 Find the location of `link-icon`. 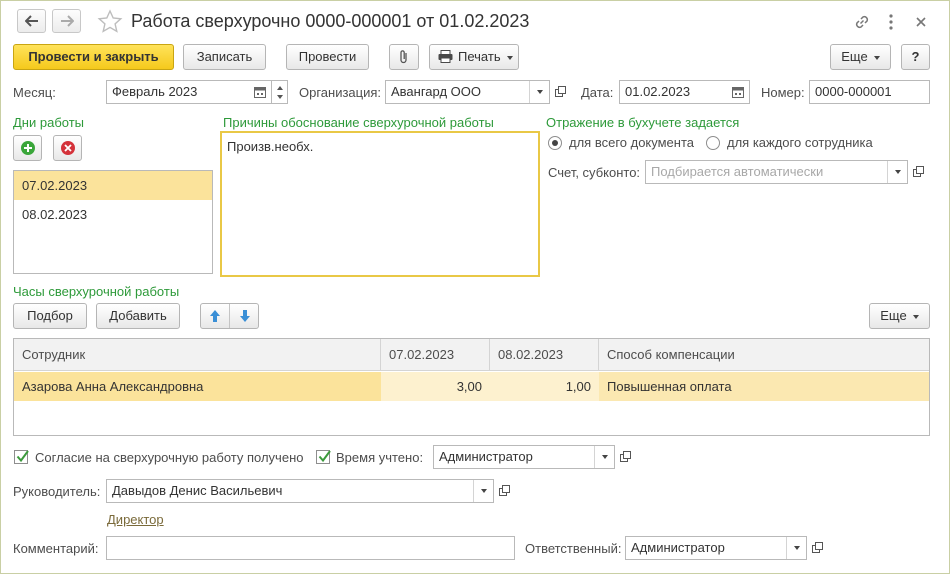

link-icon is located at coordinates (862, 22).